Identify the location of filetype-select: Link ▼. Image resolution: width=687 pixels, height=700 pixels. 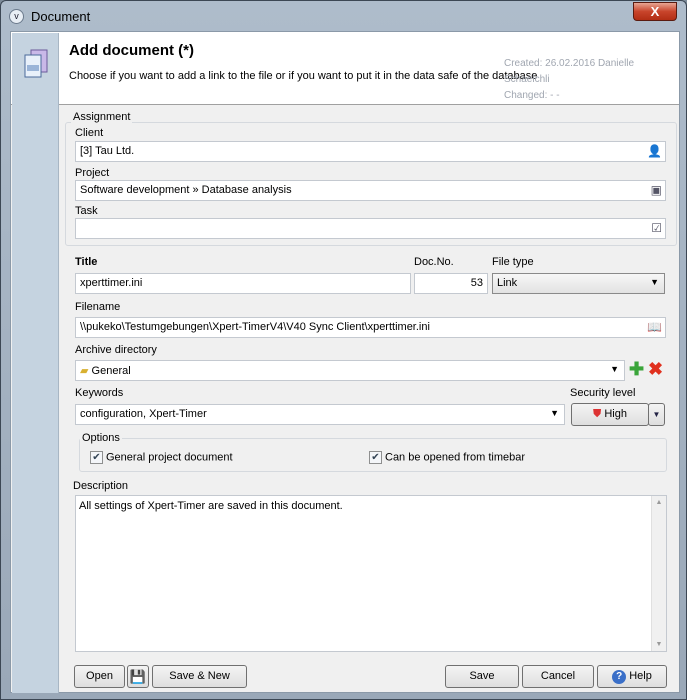
(578, 283).